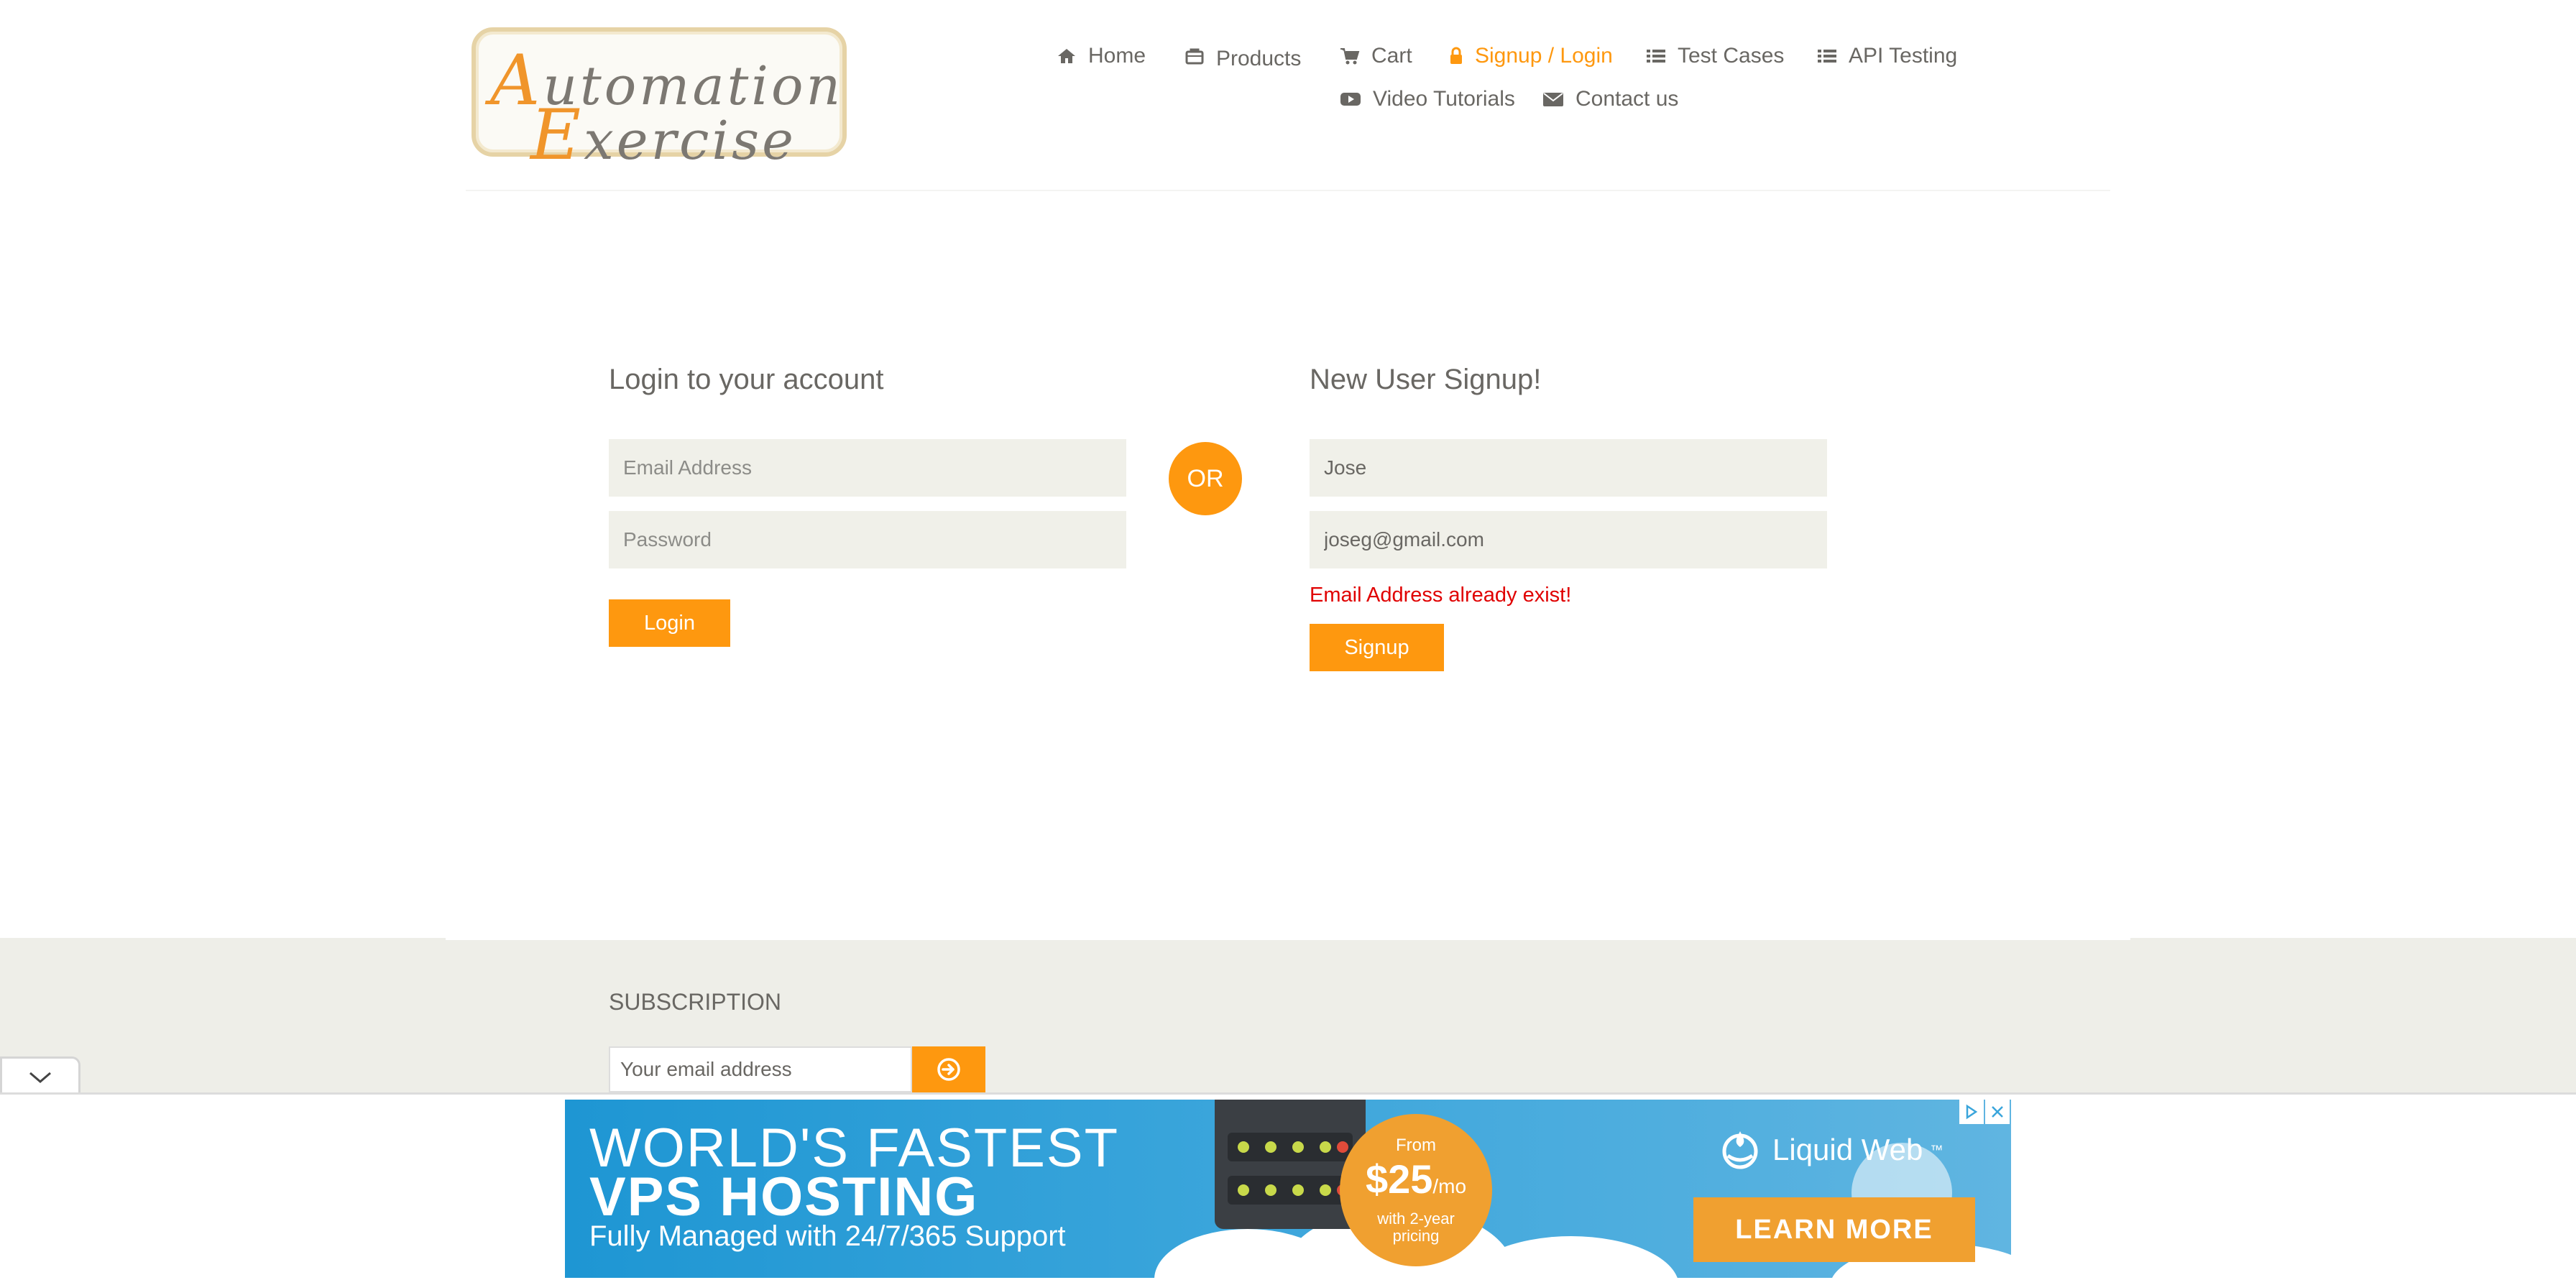 The width and height of the screenshot is (2576, 1280). Describe the element at coordinates (867, 539) in the screenshot. I see `login-password-field` at that location.